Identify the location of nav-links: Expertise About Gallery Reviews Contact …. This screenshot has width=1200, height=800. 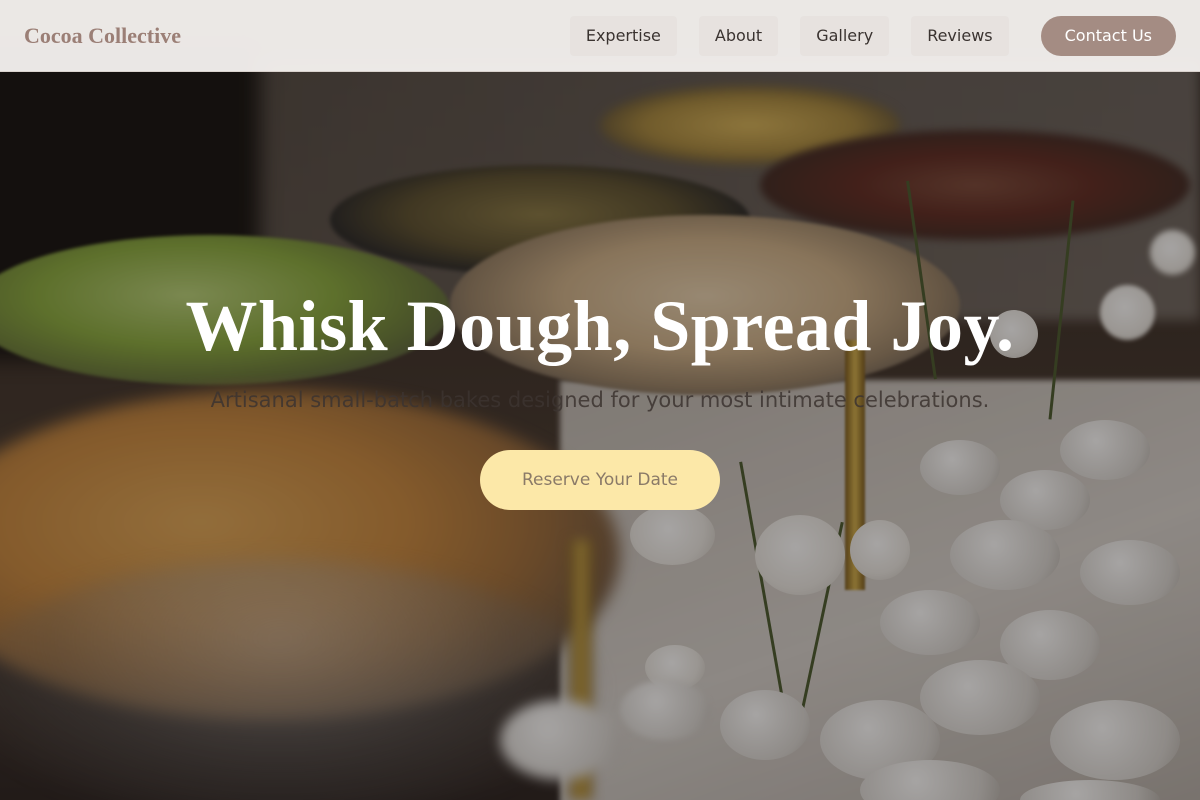
(872, 35).